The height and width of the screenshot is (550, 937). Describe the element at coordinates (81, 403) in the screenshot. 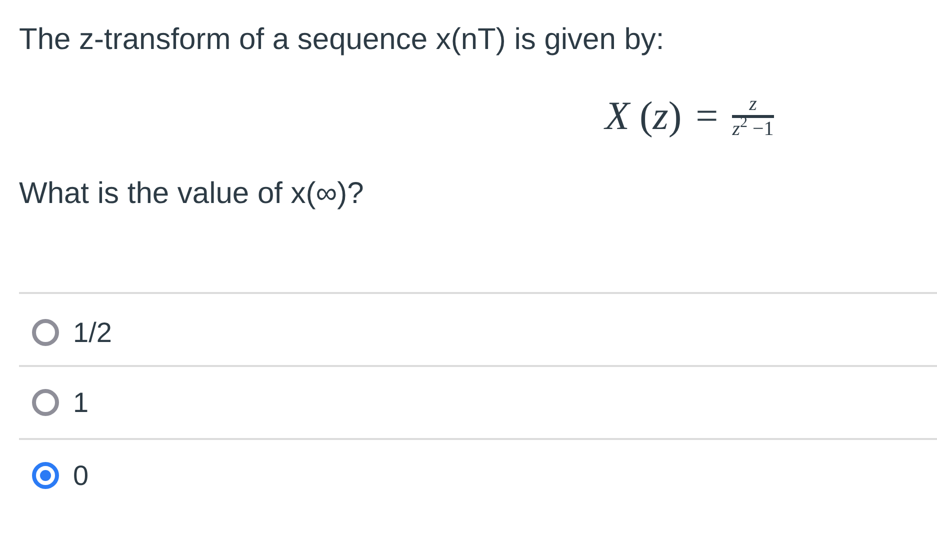

I see `option-label: 1` at that location.